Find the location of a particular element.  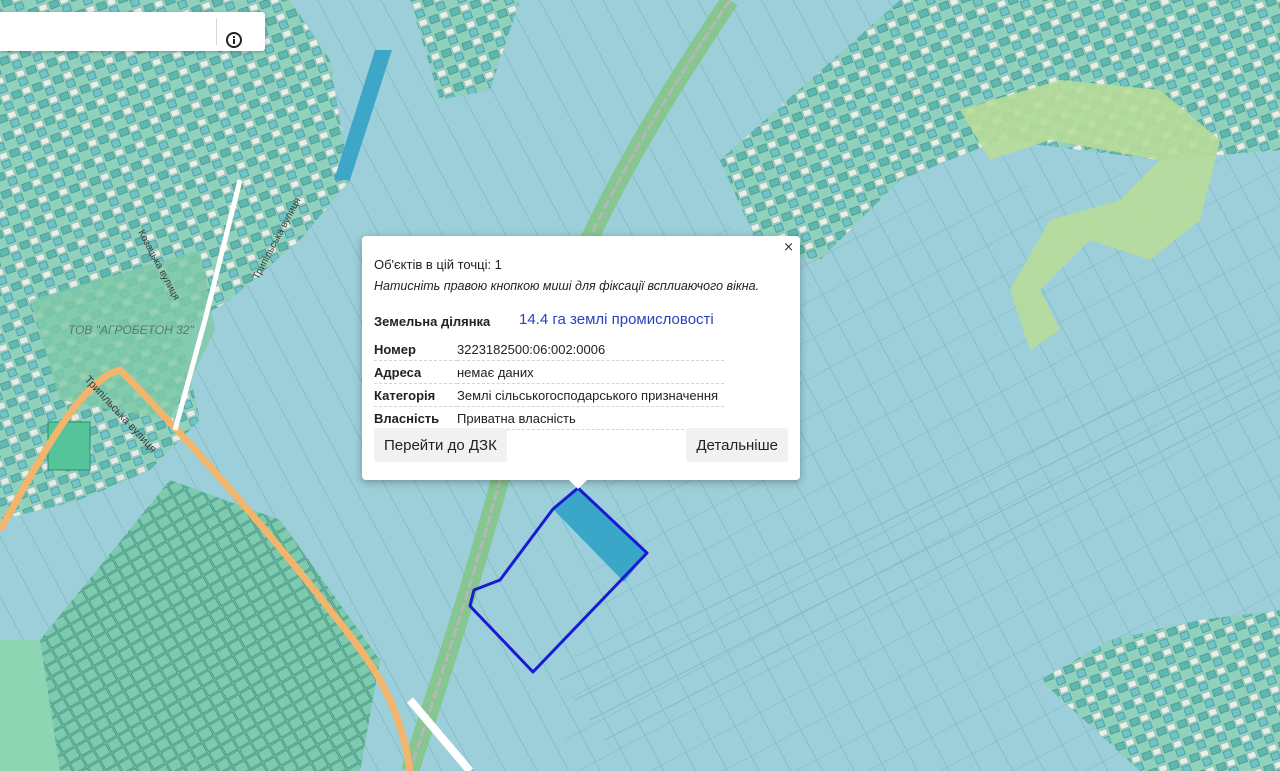

attr-value: Землі сільськогосподарського призначення is located at coordinates (590, 395).